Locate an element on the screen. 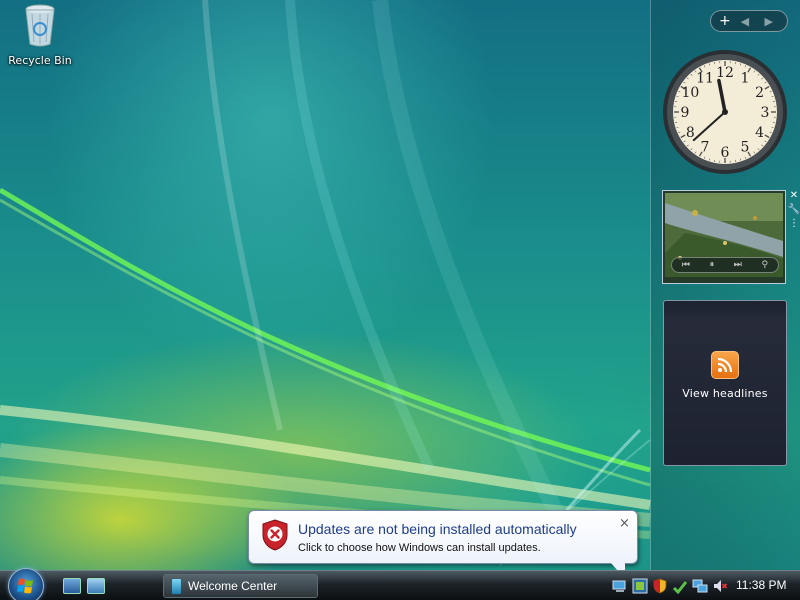 This screenshot has height=600, width=800. pause-icon: ⏸ is located at coordinates (712, 265).